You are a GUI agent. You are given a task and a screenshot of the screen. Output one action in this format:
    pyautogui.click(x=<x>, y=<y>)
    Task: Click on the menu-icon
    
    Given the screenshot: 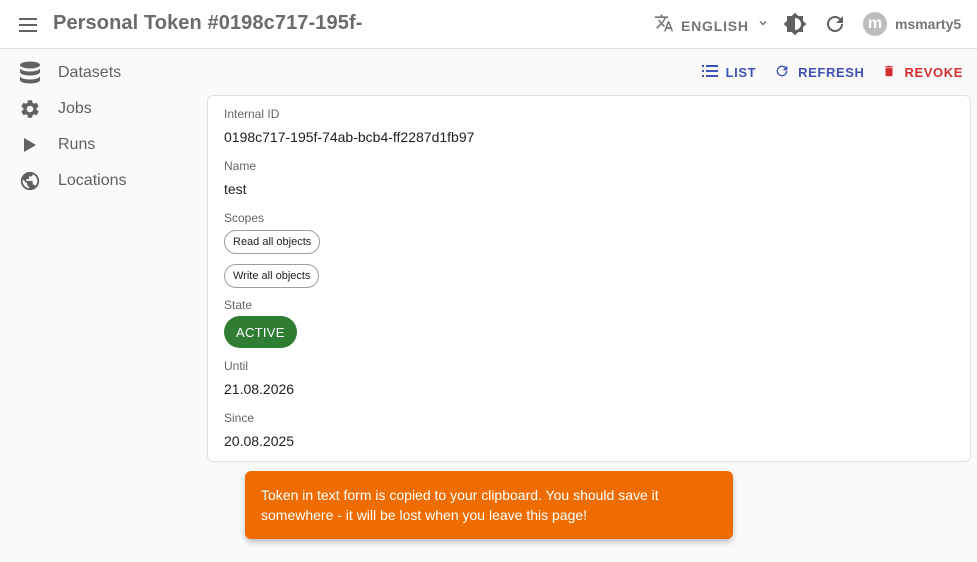 What is the action you would take?
    pyautogui.click(x=28, y=25)
    